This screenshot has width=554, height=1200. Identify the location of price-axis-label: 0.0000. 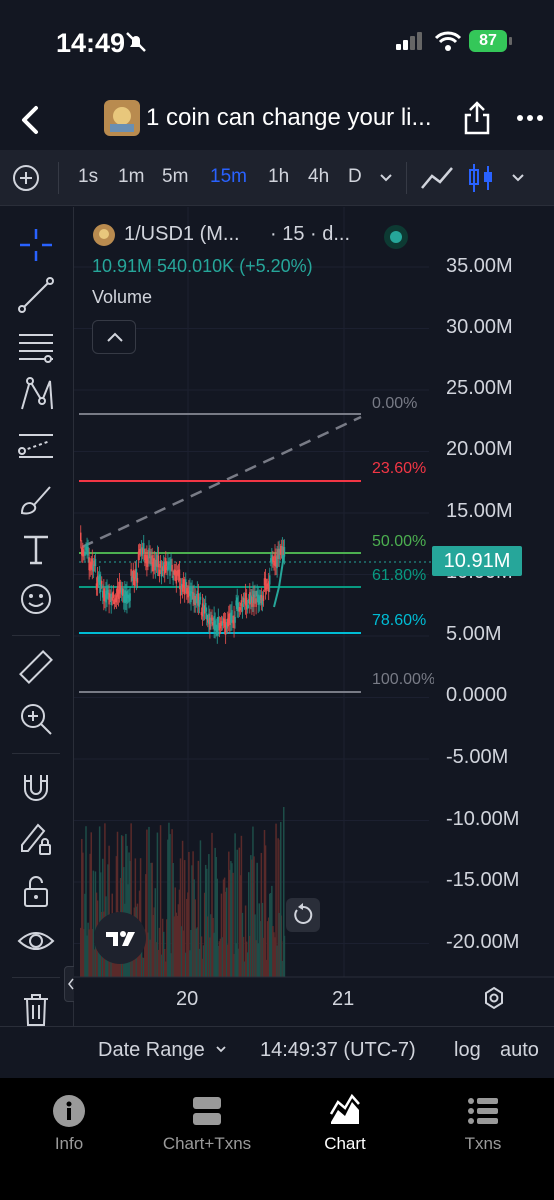
(477, 695).